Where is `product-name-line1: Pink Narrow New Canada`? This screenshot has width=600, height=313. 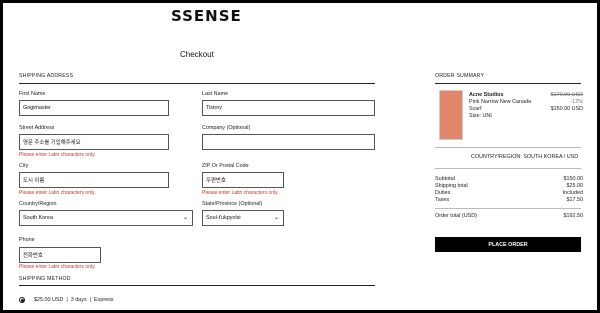 product-name-line1: Pink Narrow New Canada is located at coordinates (500, 102).